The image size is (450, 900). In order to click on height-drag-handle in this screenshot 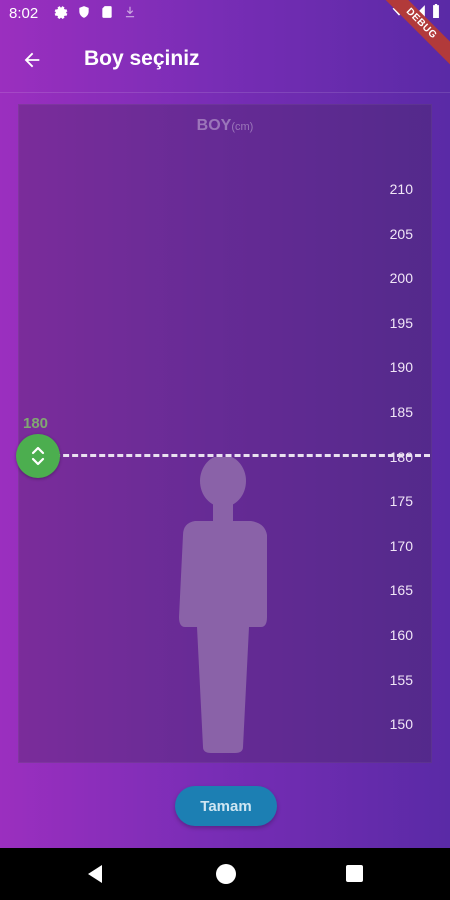, I will do `click(38, 456)`.